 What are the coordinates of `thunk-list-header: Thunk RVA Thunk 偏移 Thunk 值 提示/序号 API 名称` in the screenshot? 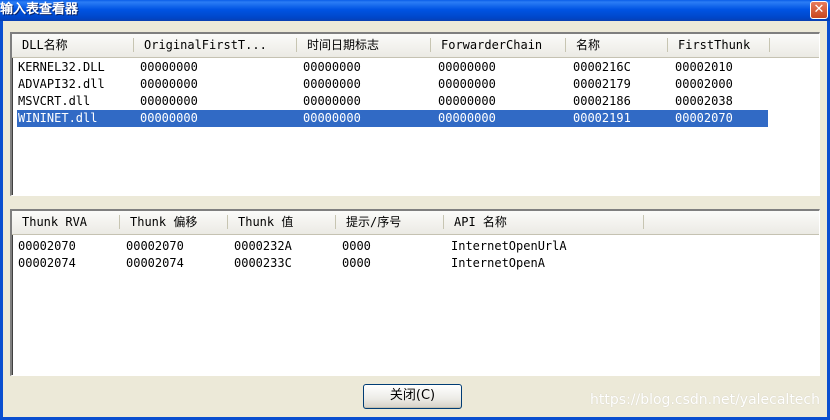 It's located at (415, 223).